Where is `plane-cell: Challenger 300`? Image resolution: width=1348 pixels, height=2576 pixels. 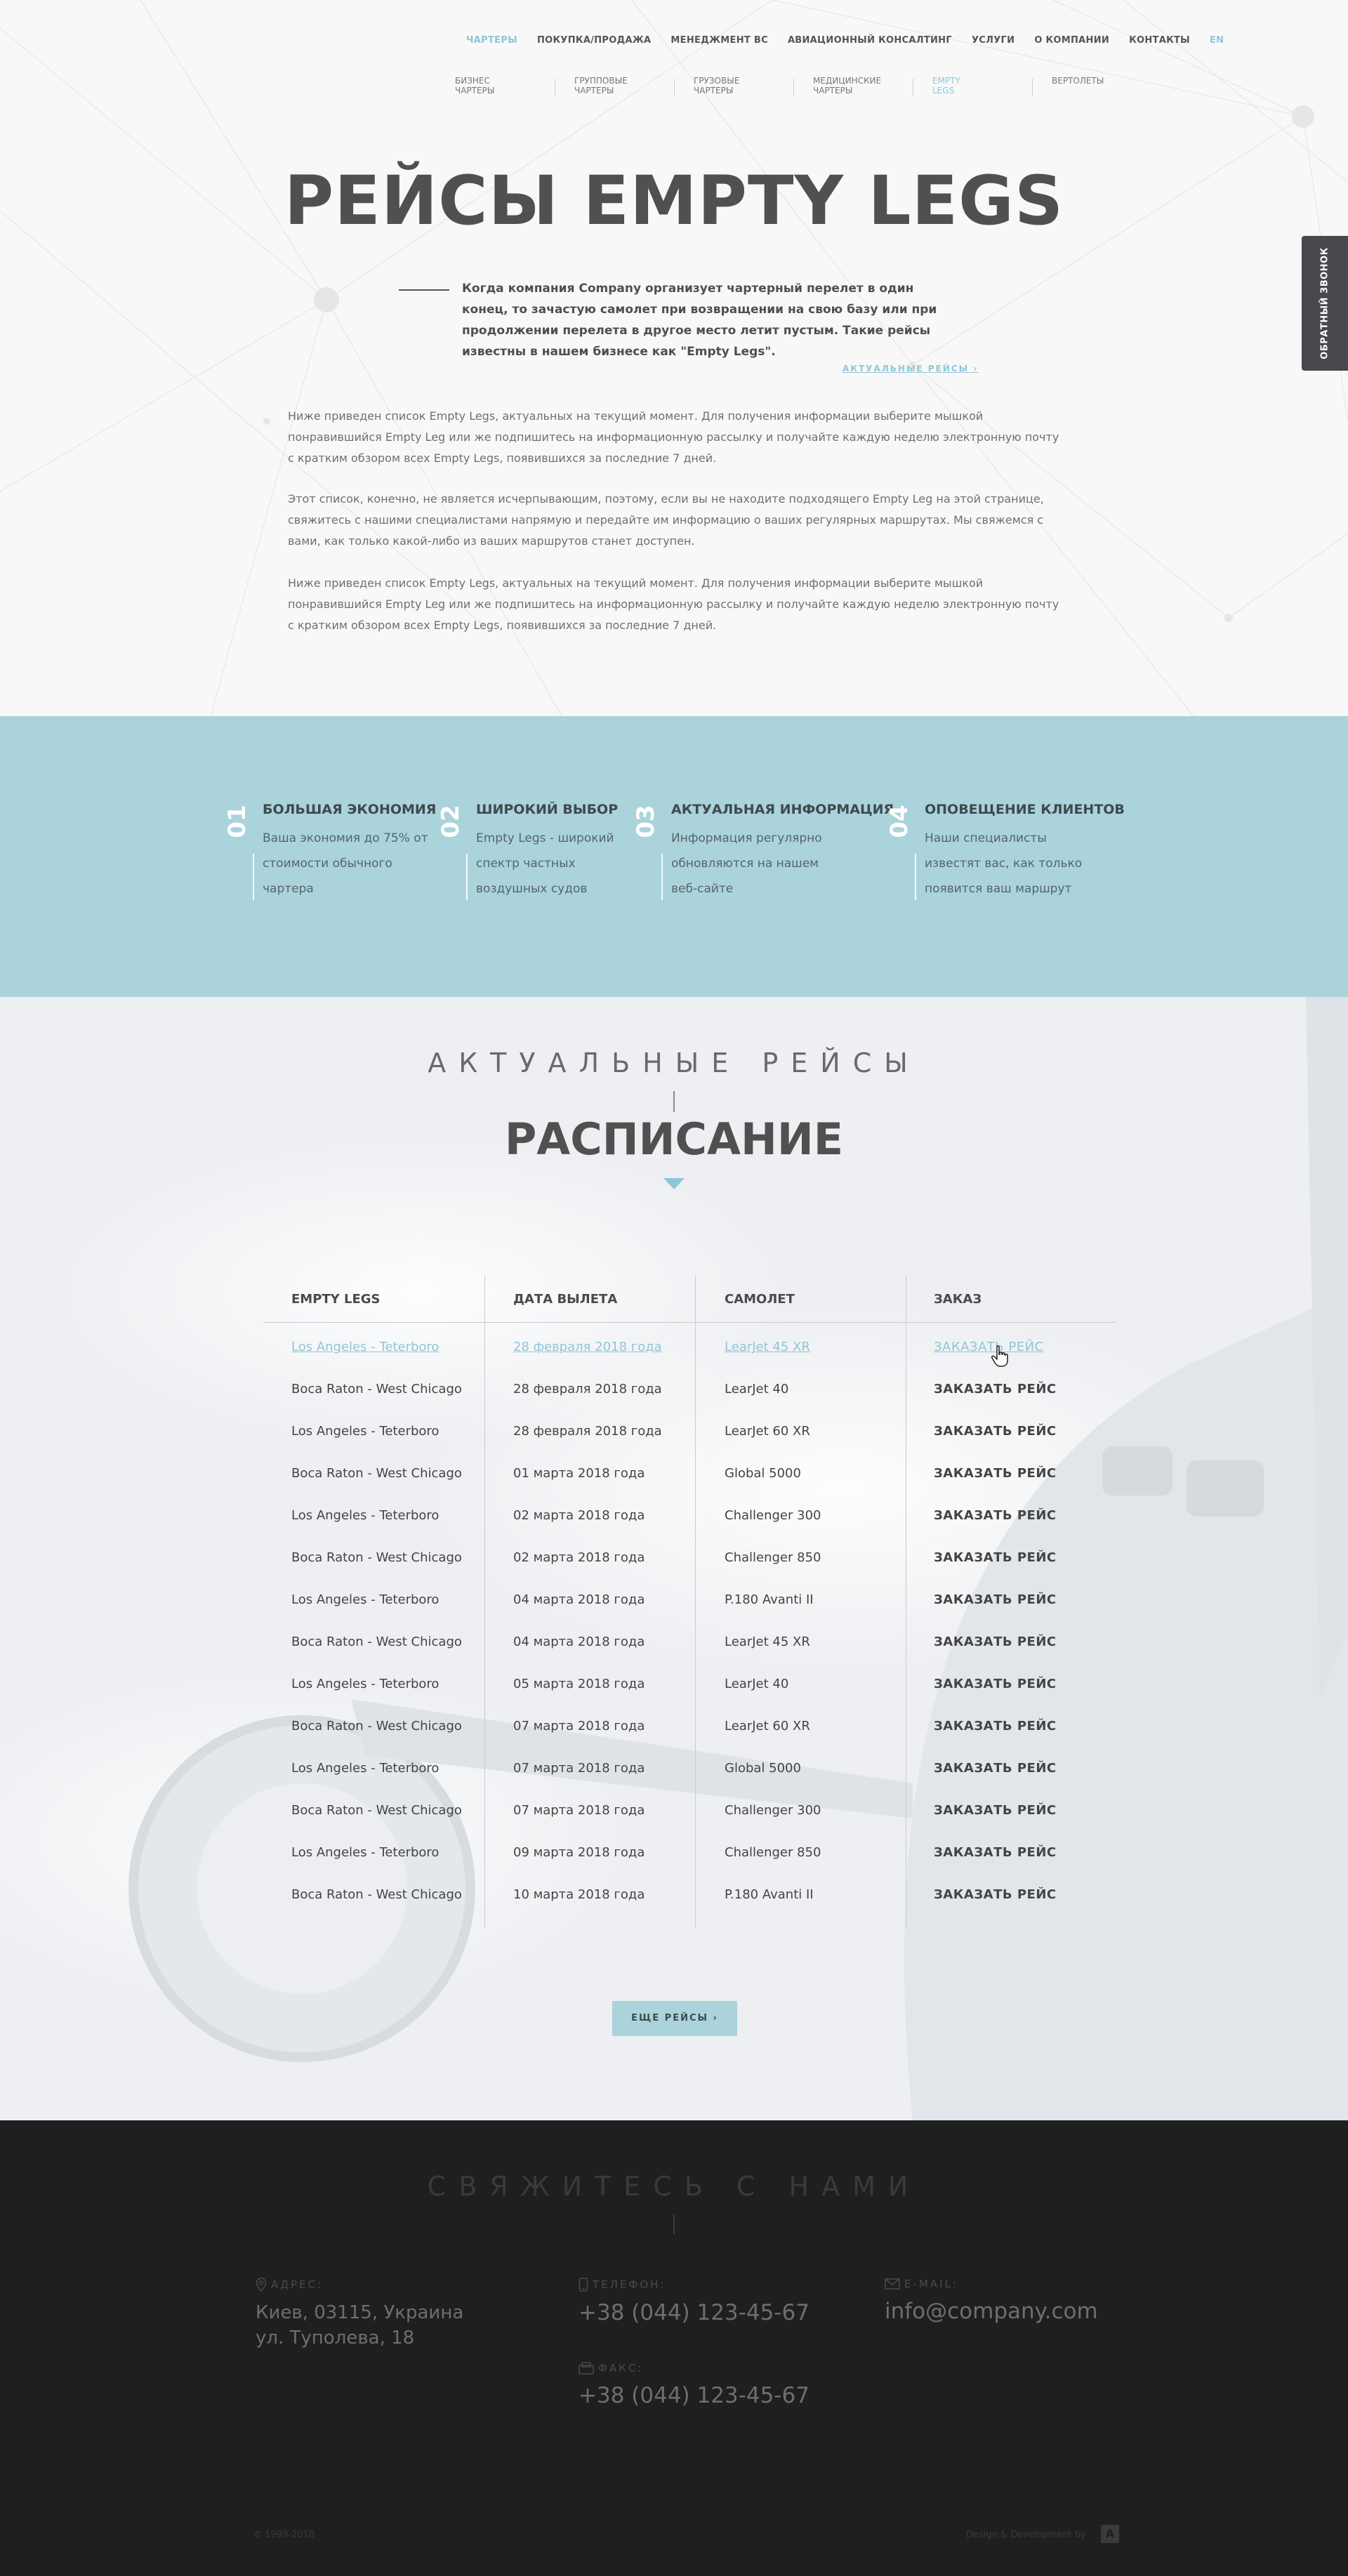
plane-cell: Challenger 300 is located at coordinates (773, 1810).